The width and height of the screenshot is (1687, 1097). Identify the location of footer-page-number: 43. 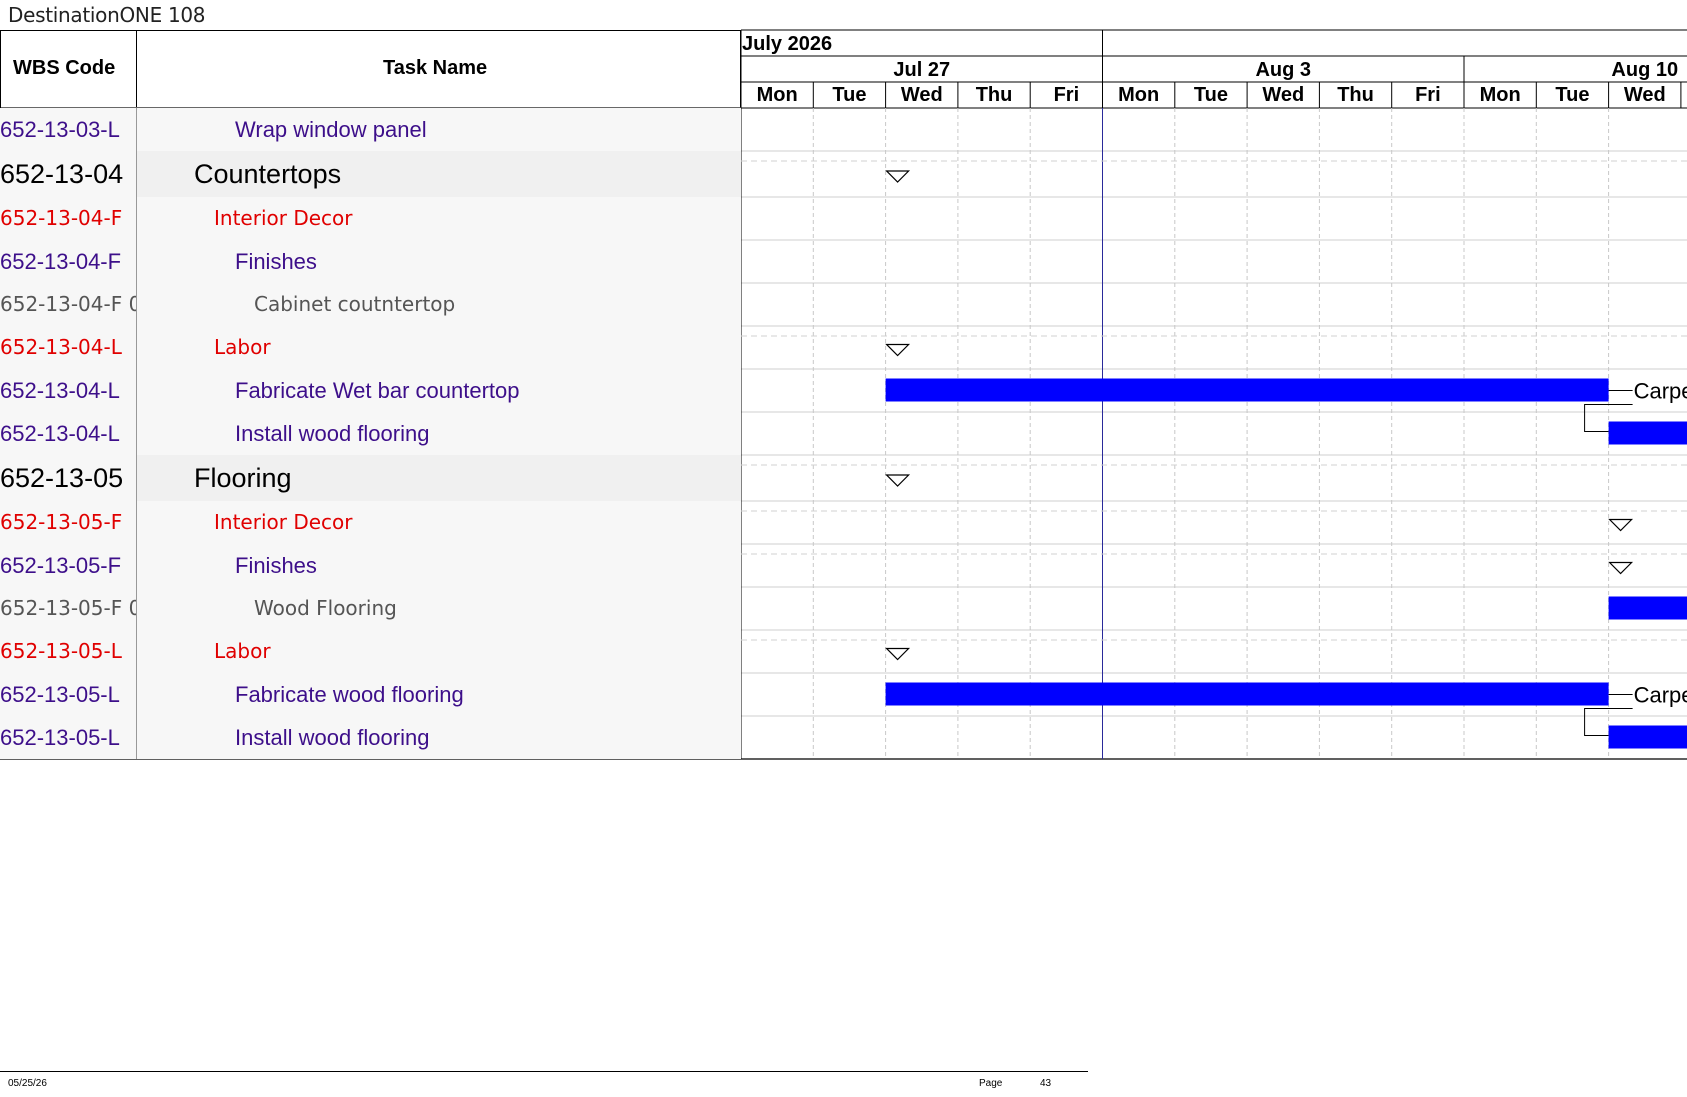
(1046, 1083).